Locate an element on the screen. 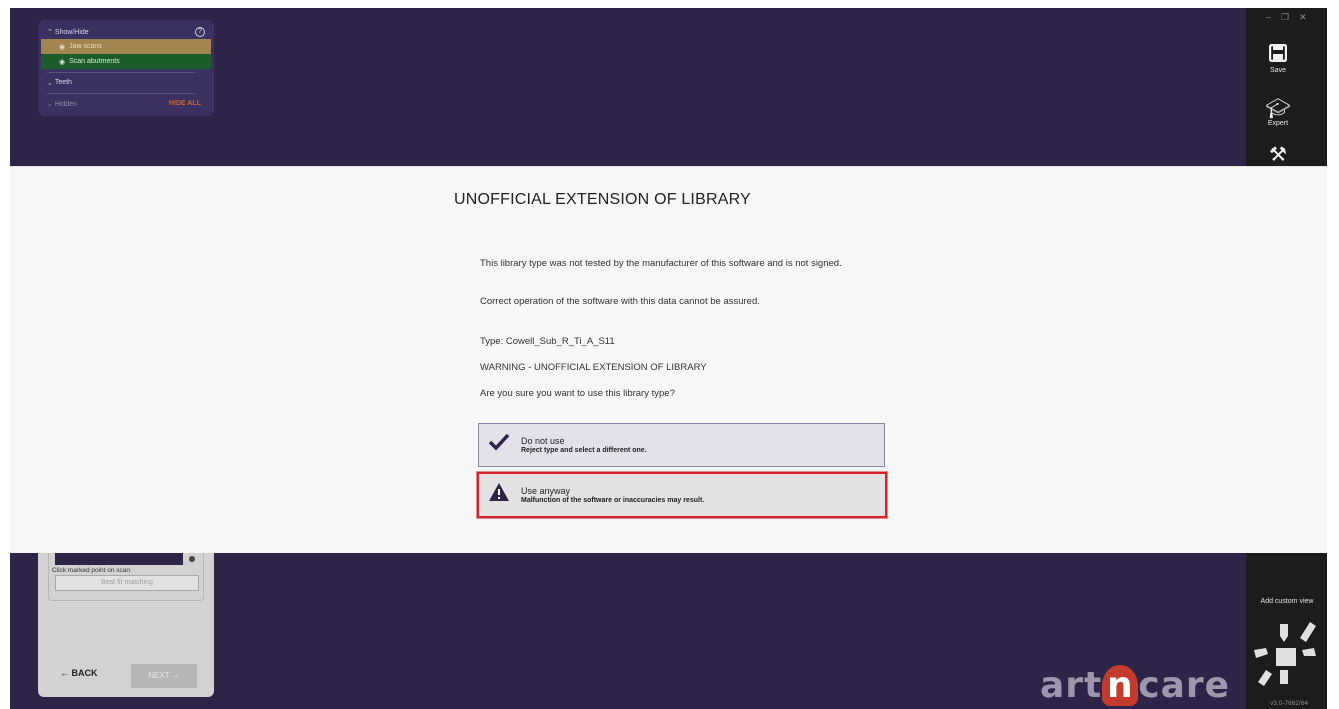 The height and width of the screenshot is (709, 1339). teeth-group: ⌄ Teeth is located at coordinates (126, 82).